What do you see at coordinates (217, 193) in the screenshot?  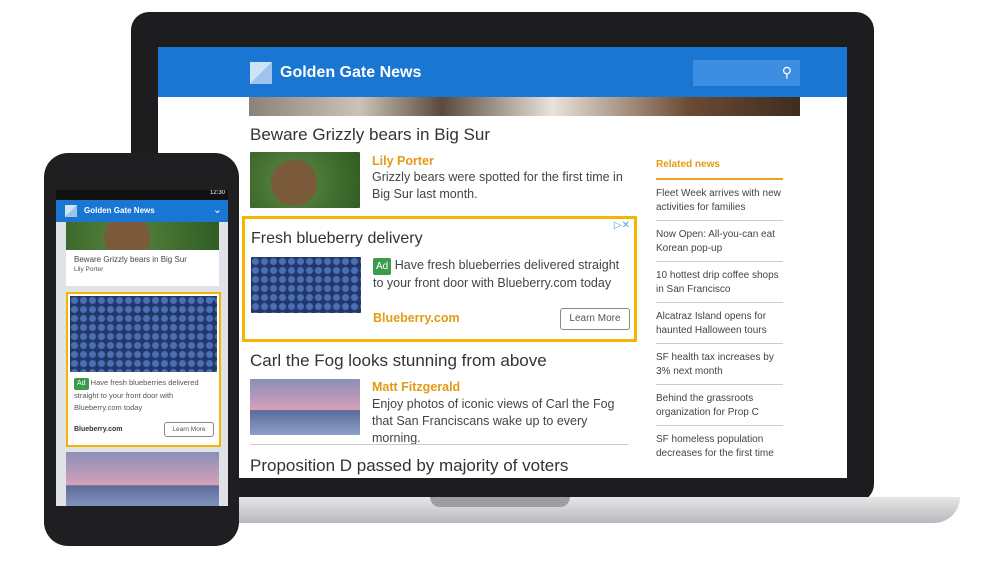 I see `status-time: 12:30` at bounding box center [217, 193].